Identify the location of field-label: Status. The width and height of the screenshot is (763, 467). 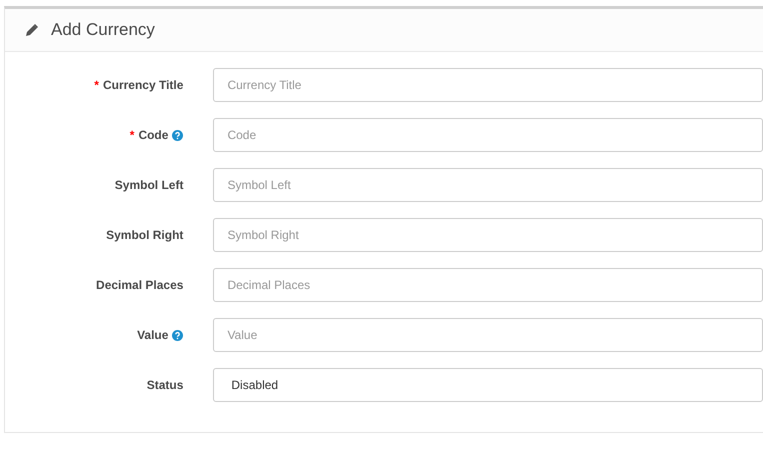
(165, 385).